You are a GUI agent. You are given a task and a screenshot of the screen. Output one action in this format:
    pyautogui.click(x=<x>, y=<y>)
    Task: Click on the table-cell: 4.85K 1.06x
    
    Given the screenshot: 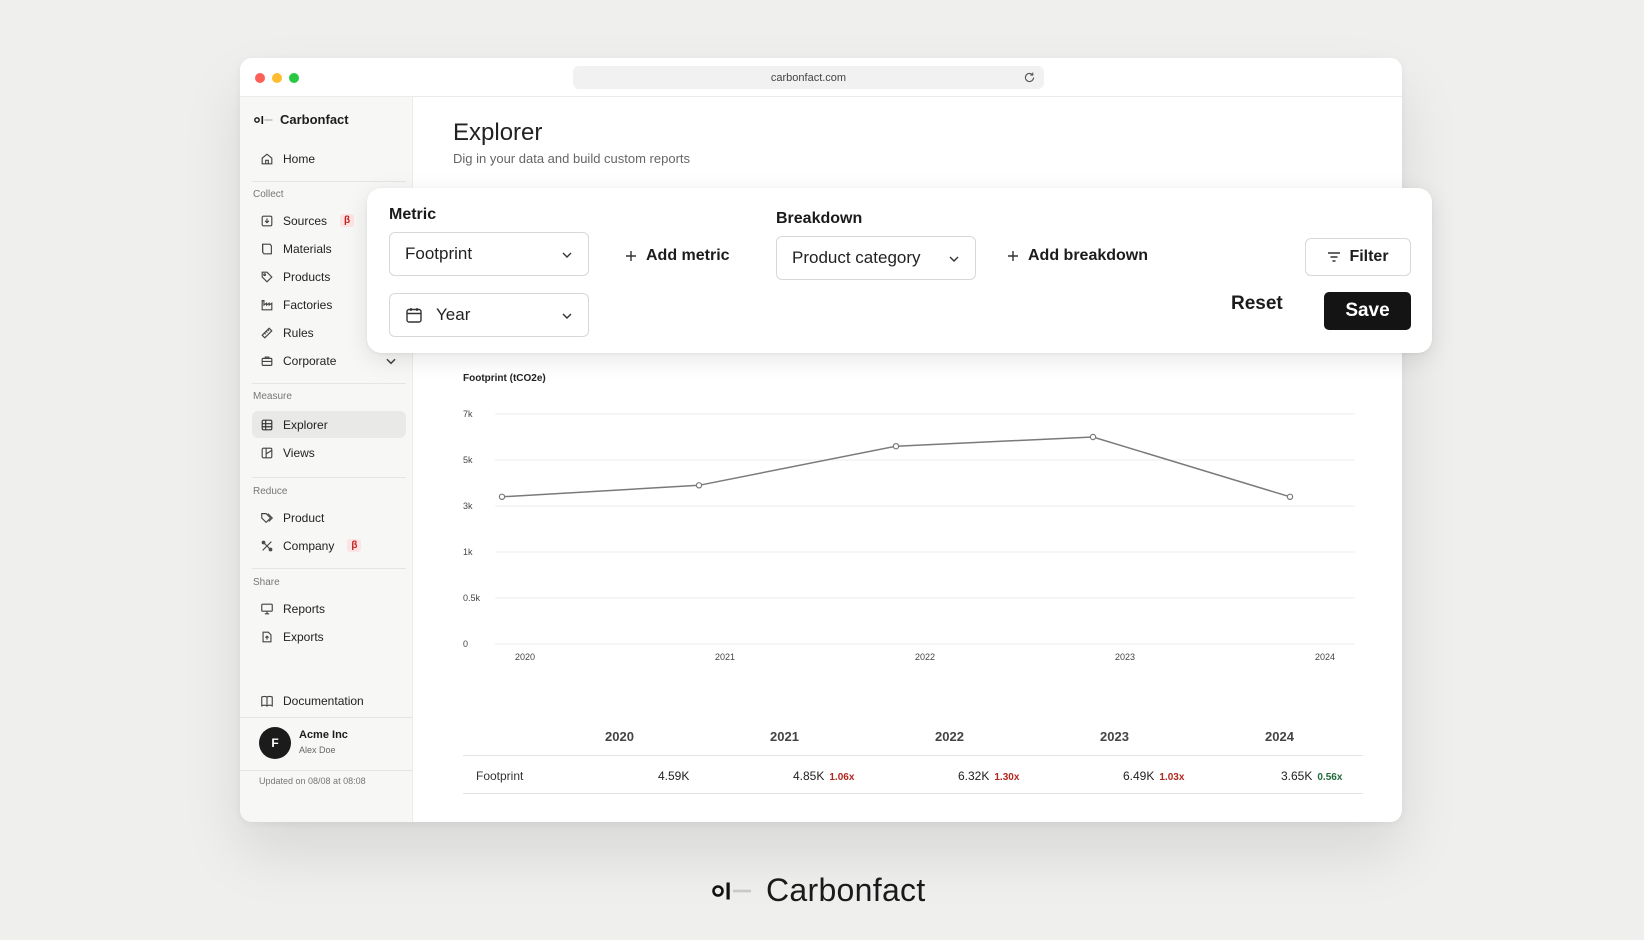 What is the action you would take?
    pyautogui.click(x=823, y=776)
    